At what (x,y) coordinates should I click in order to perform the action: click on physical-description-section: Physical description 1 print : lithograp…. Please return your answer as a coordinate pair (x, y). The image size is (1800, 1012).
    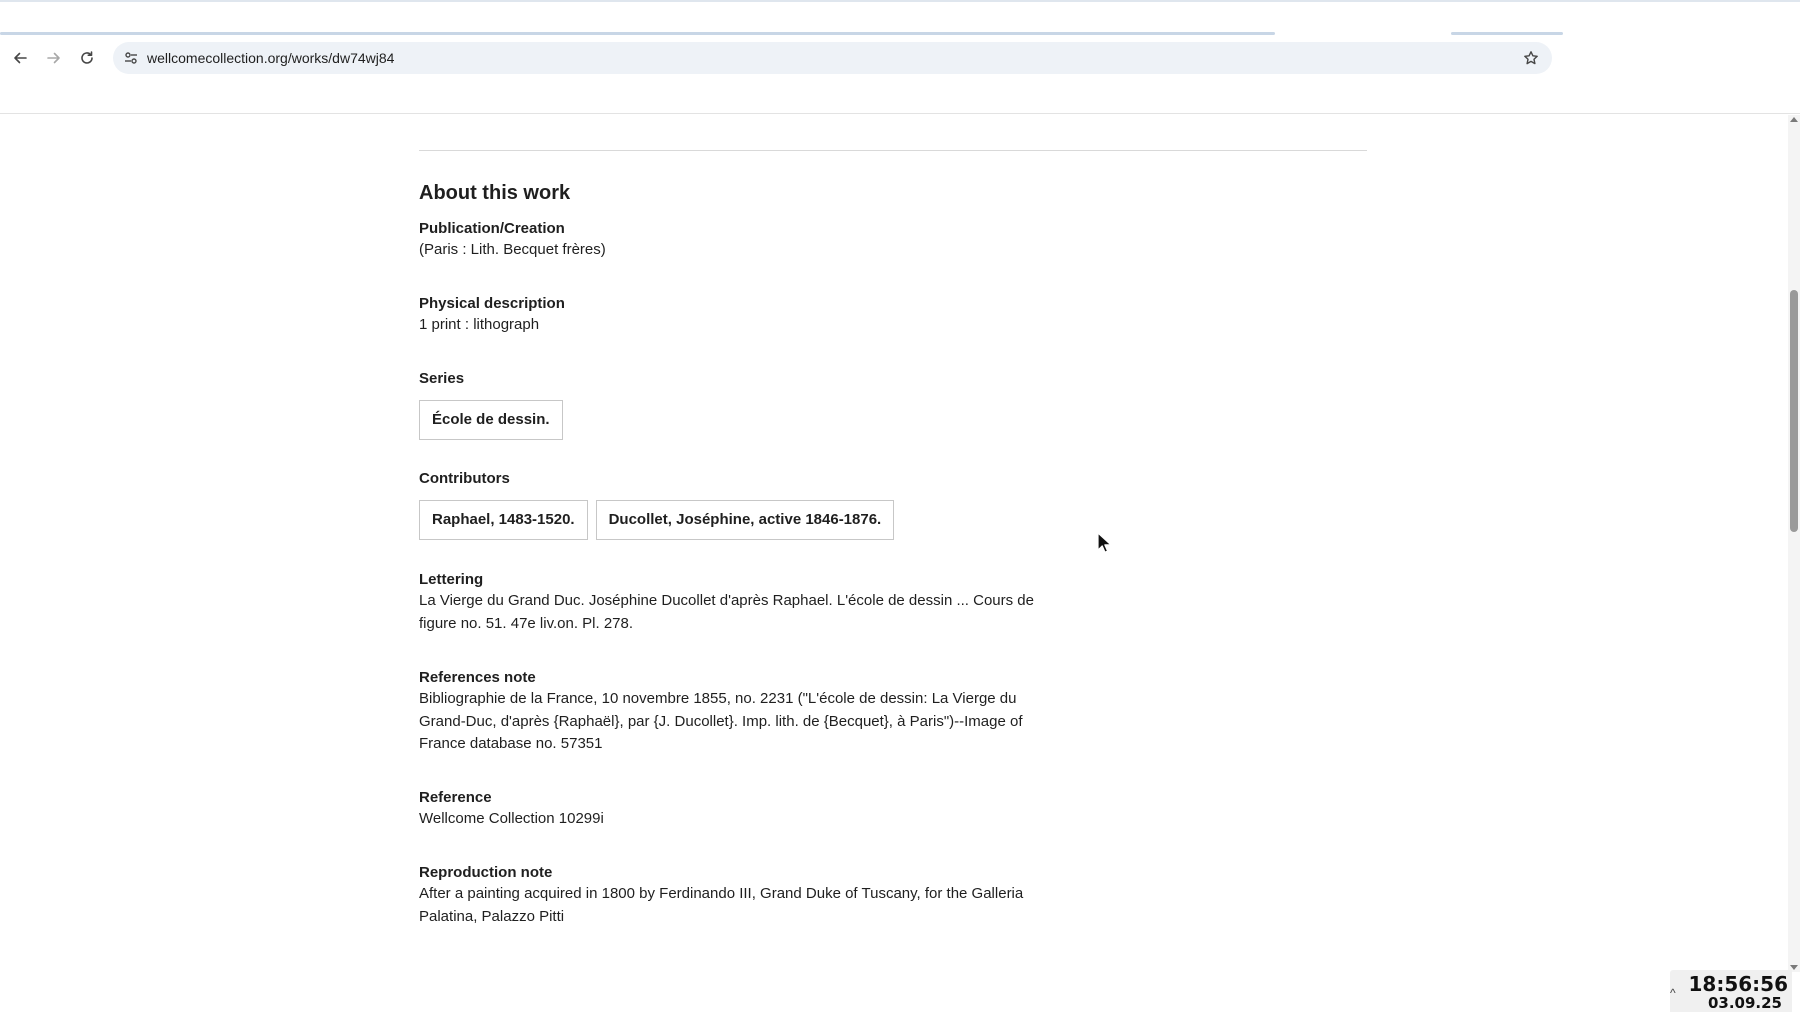
    Looking at the image, I should click on (759, 315).